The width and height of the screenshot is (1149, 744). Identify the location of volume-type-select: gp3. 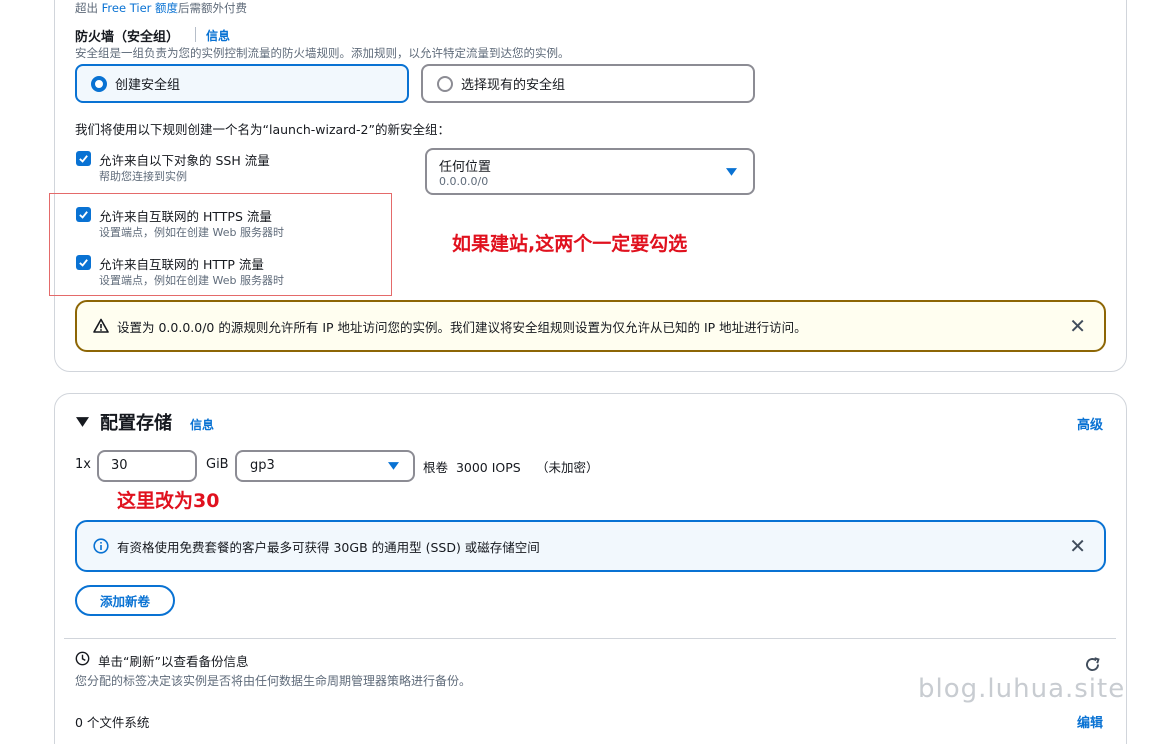
(325, 466).